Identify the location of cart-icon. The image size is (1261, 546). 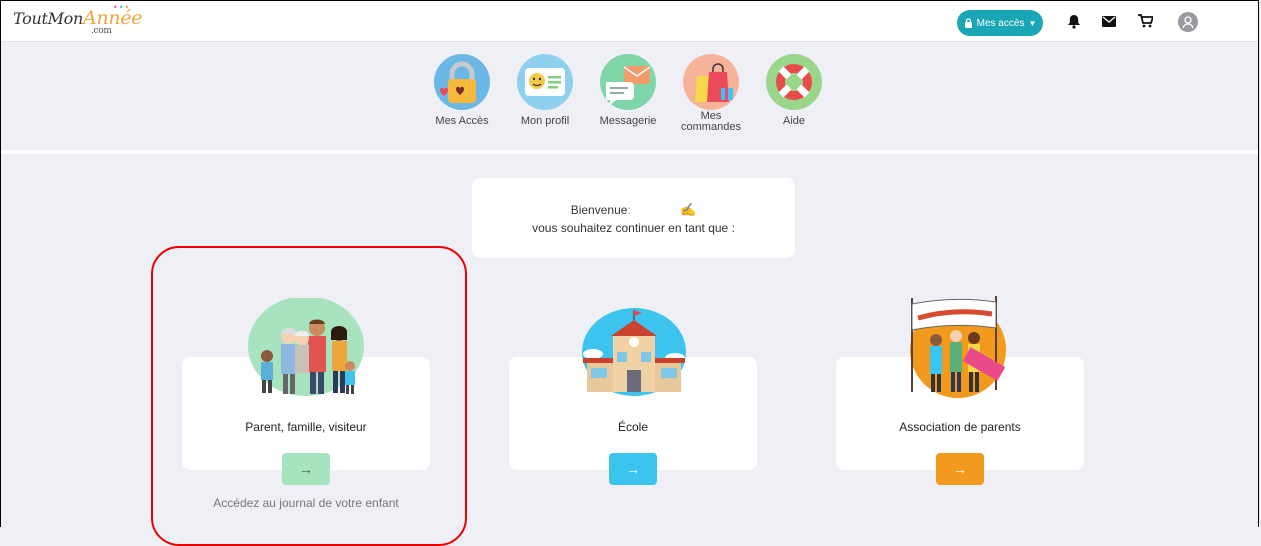
(1145, 21).